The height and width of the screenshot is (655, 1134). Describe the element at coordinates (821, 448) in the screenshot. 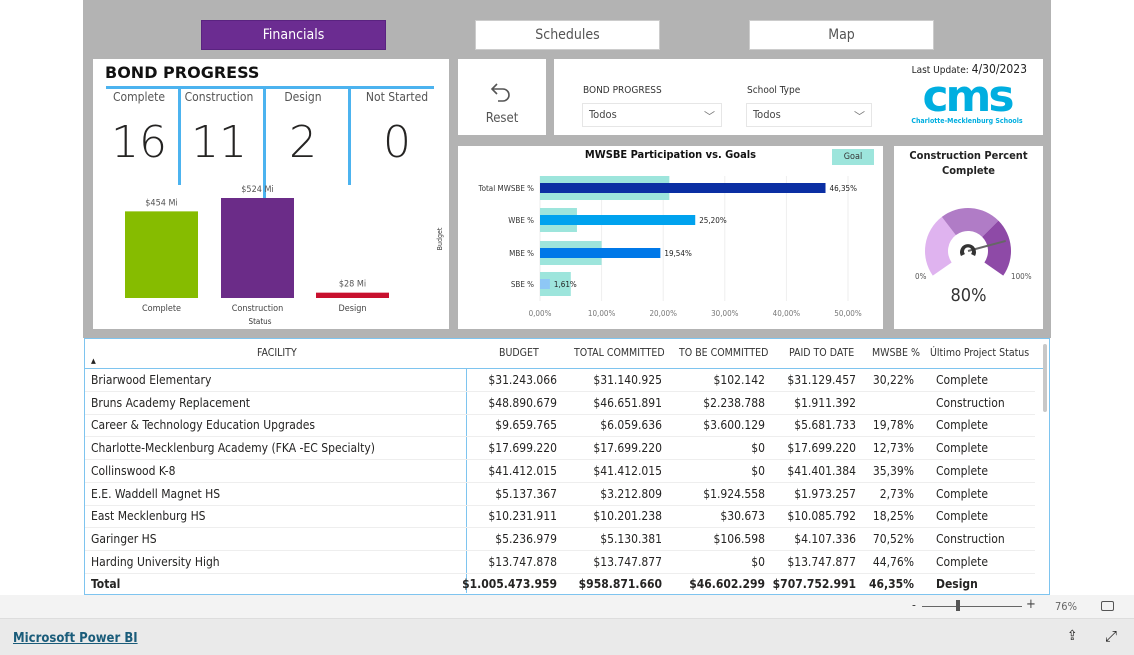

I see `cell-paid-to-date: $17.699.220` at that location.